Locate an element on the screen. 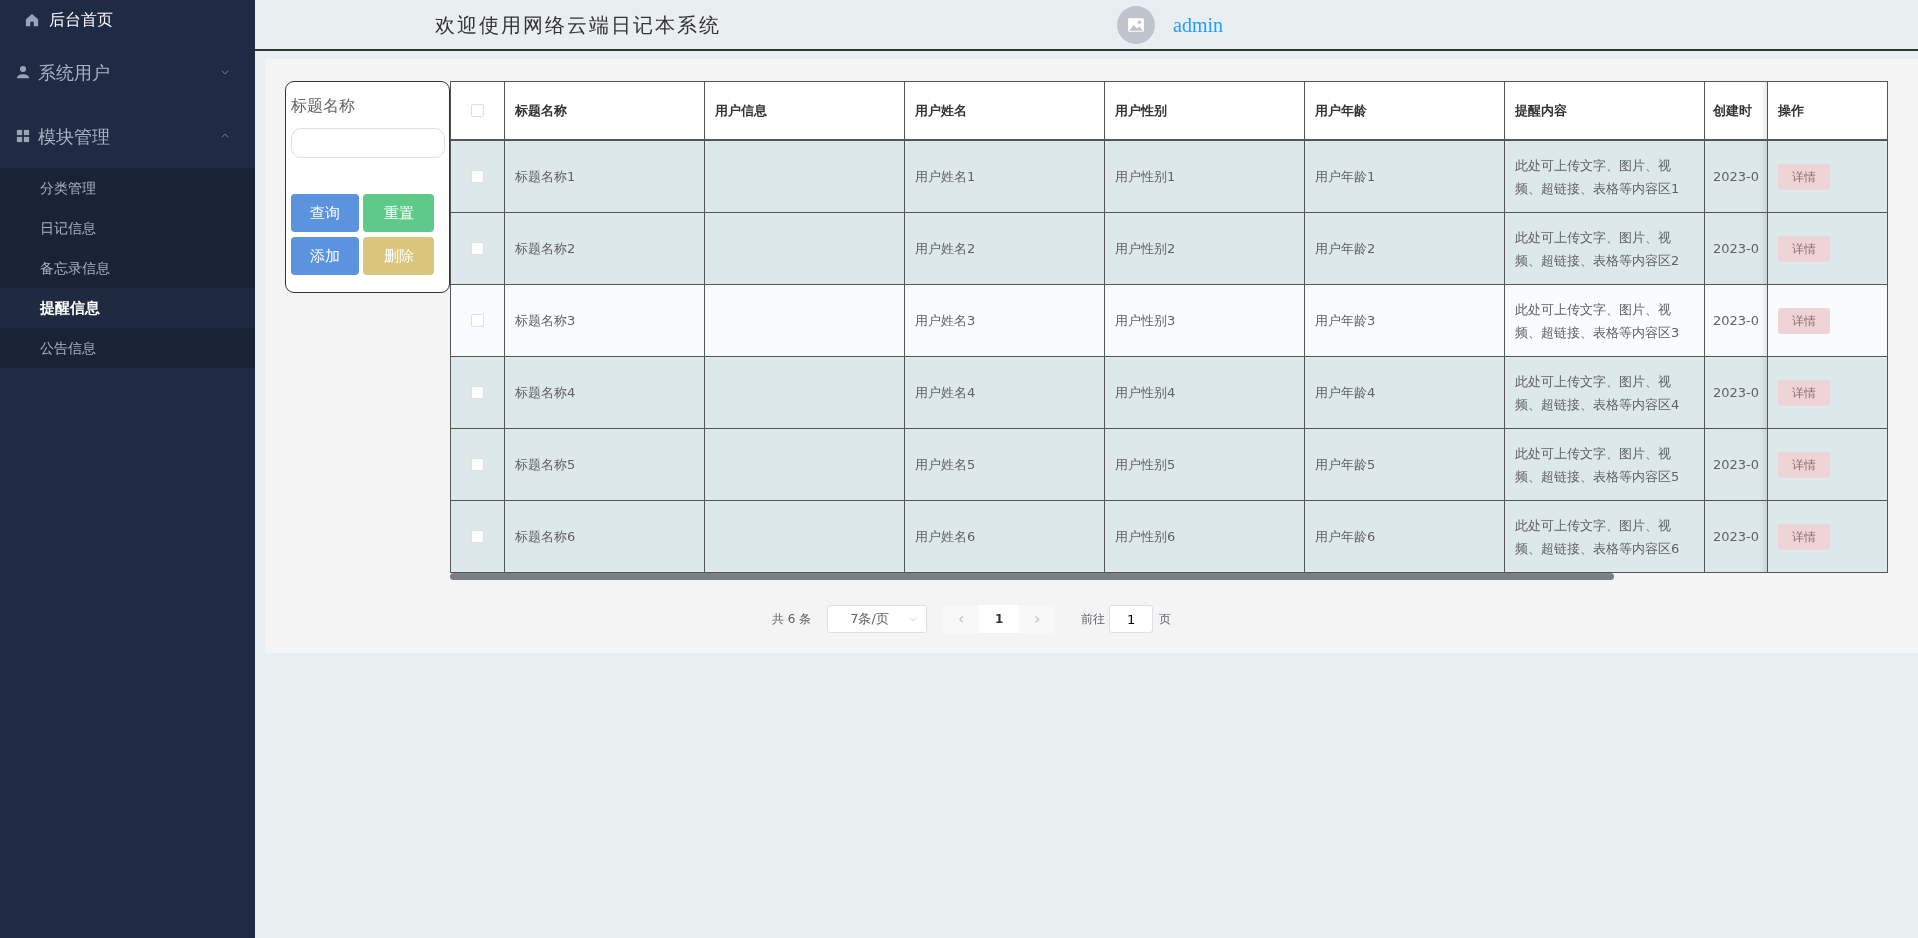 The image size is (1918, 938). goto-page-field: 1 is located at coordinates (1131, 619).